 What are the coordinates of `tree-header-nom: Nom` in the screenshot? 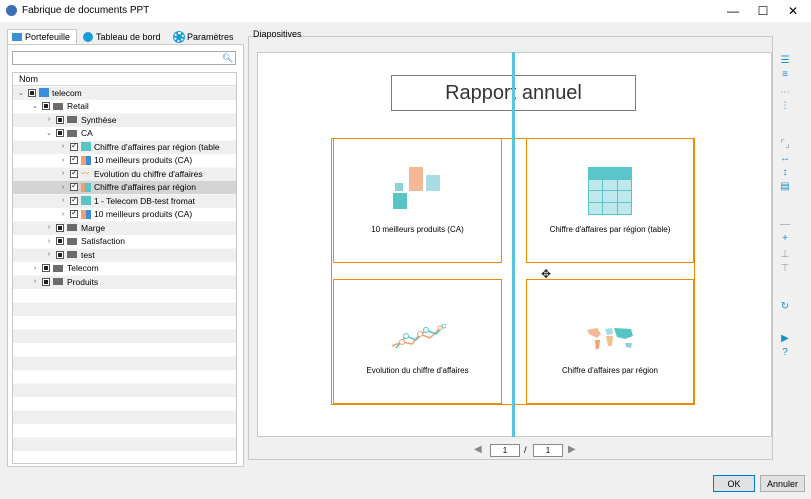 It's located at (124, 79).